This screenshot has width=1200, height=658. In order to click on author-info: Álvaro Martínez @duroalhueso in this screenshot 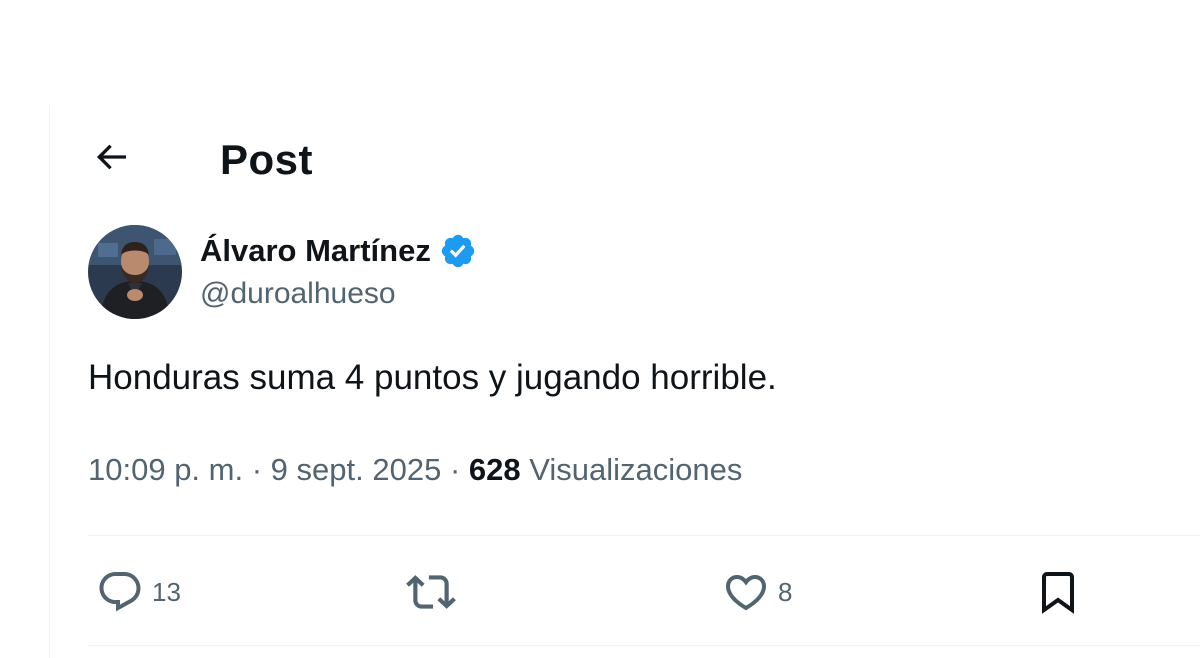, I will do `click(338, 270)`.